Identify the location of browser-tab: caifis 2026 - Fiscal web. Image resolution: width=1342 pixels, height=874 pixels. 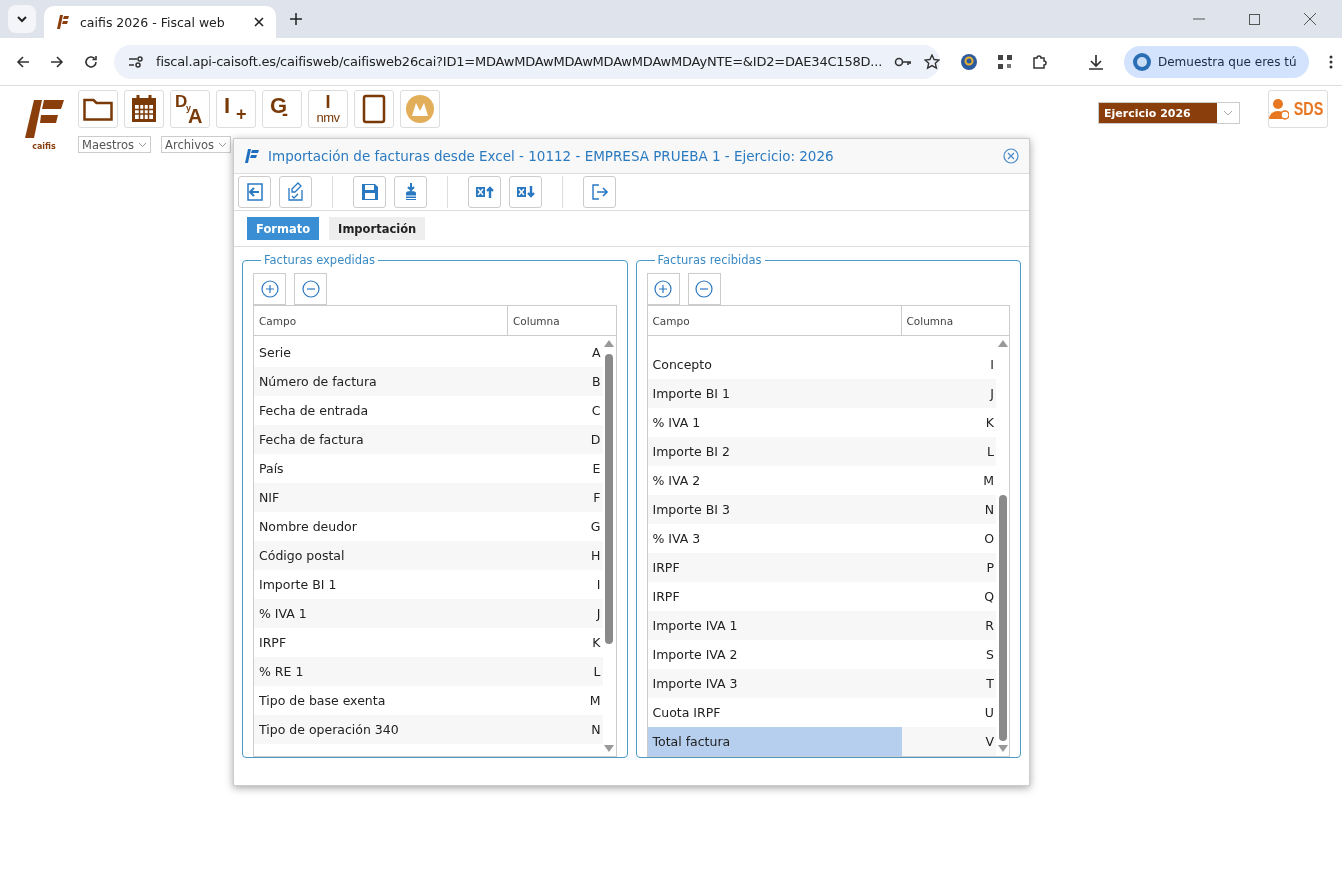
(160, 22).